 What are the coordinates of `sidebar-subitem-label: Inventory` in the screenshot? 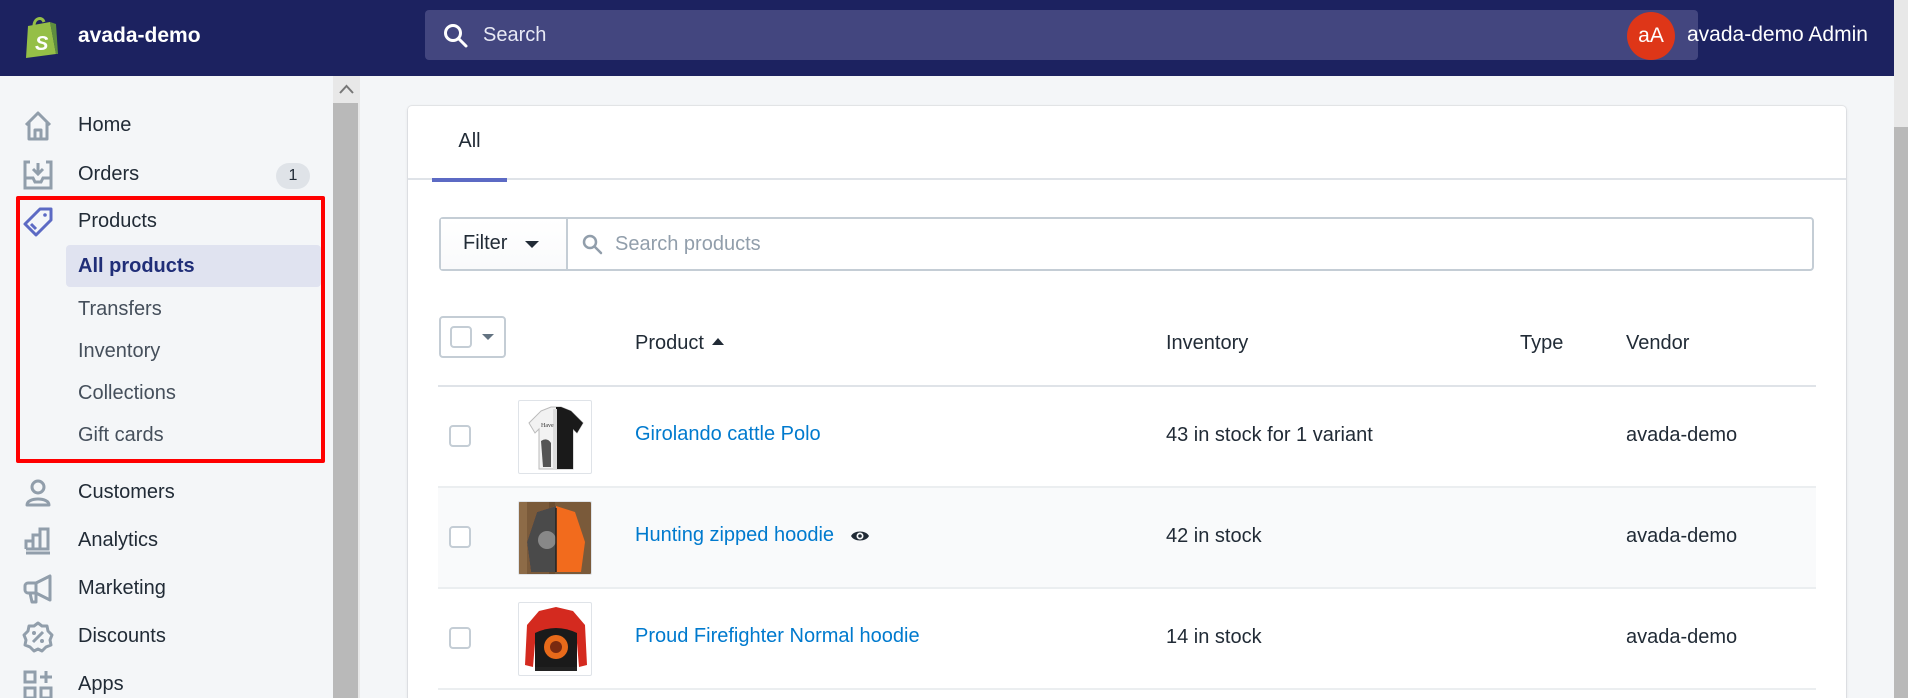 It's located at (119, 351).